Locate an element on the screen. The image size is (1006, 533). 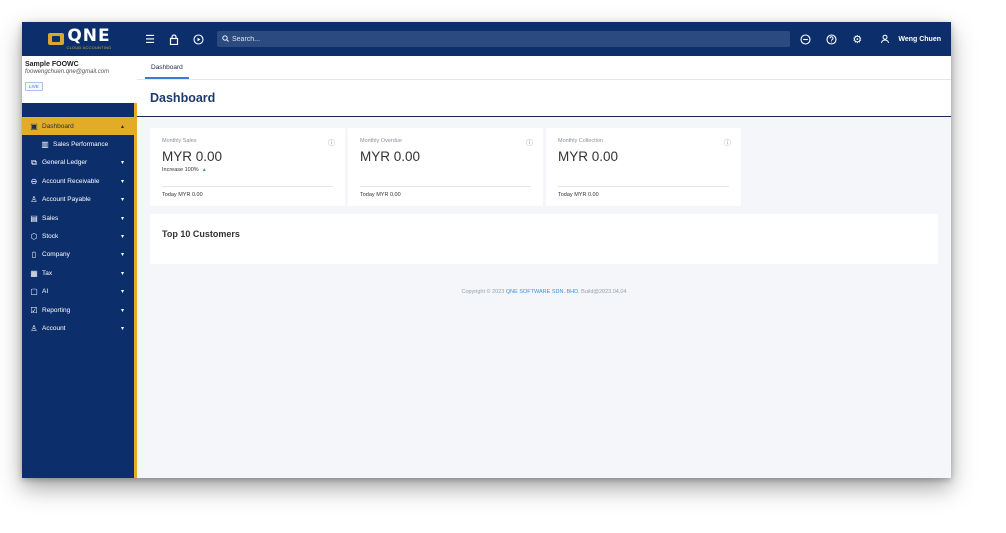
help-icon is located at coordinates (831, 39).